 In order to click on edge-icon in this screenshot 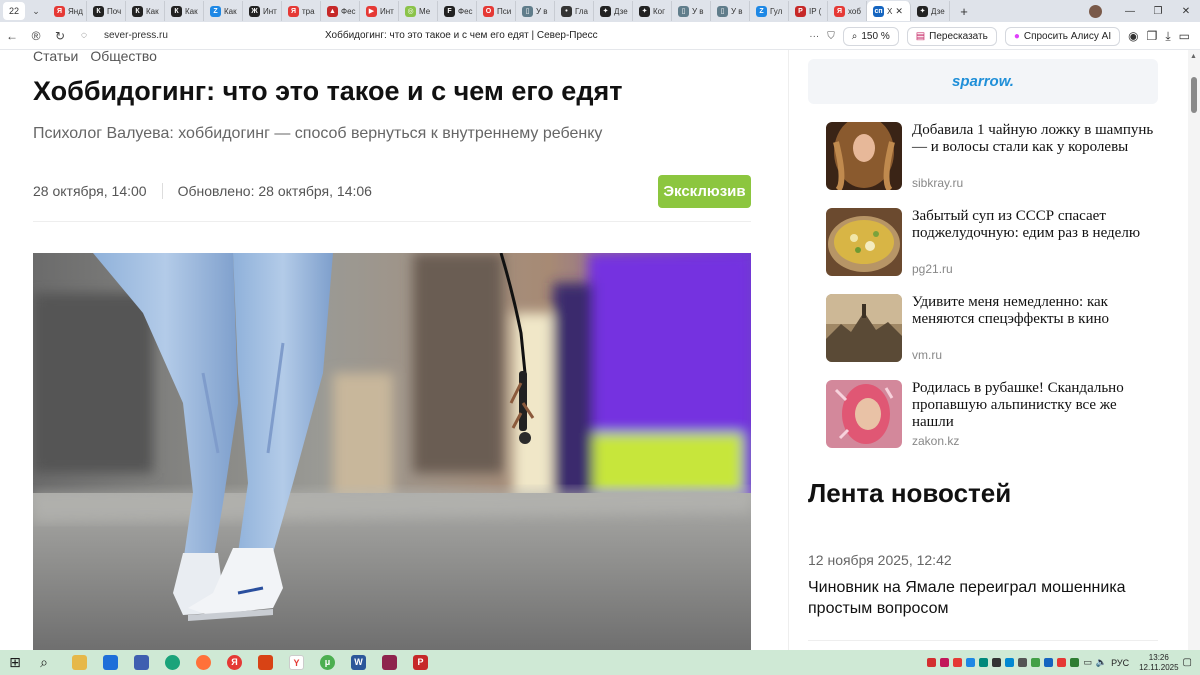, I will do `click(172, 662)`.